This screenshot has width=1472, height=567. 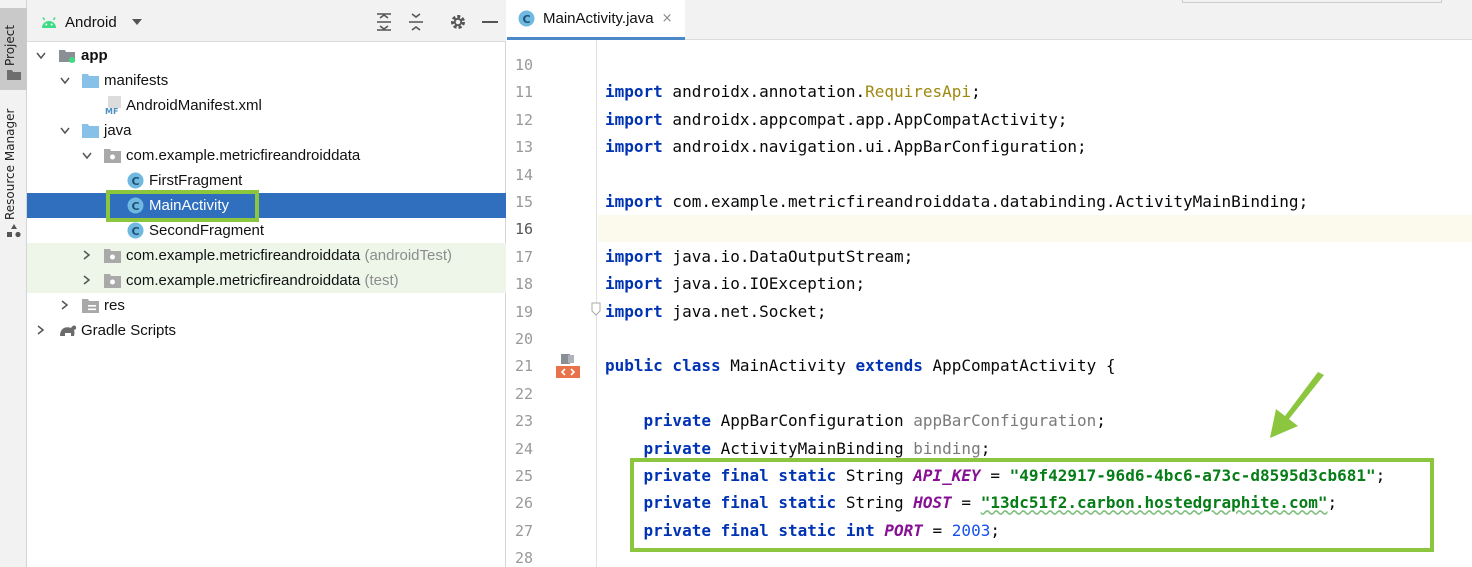 What do you see at coordinates (136, 80) in the screenshot?
I see `tree-item-label: manifests` at bounding box center [136, 80].